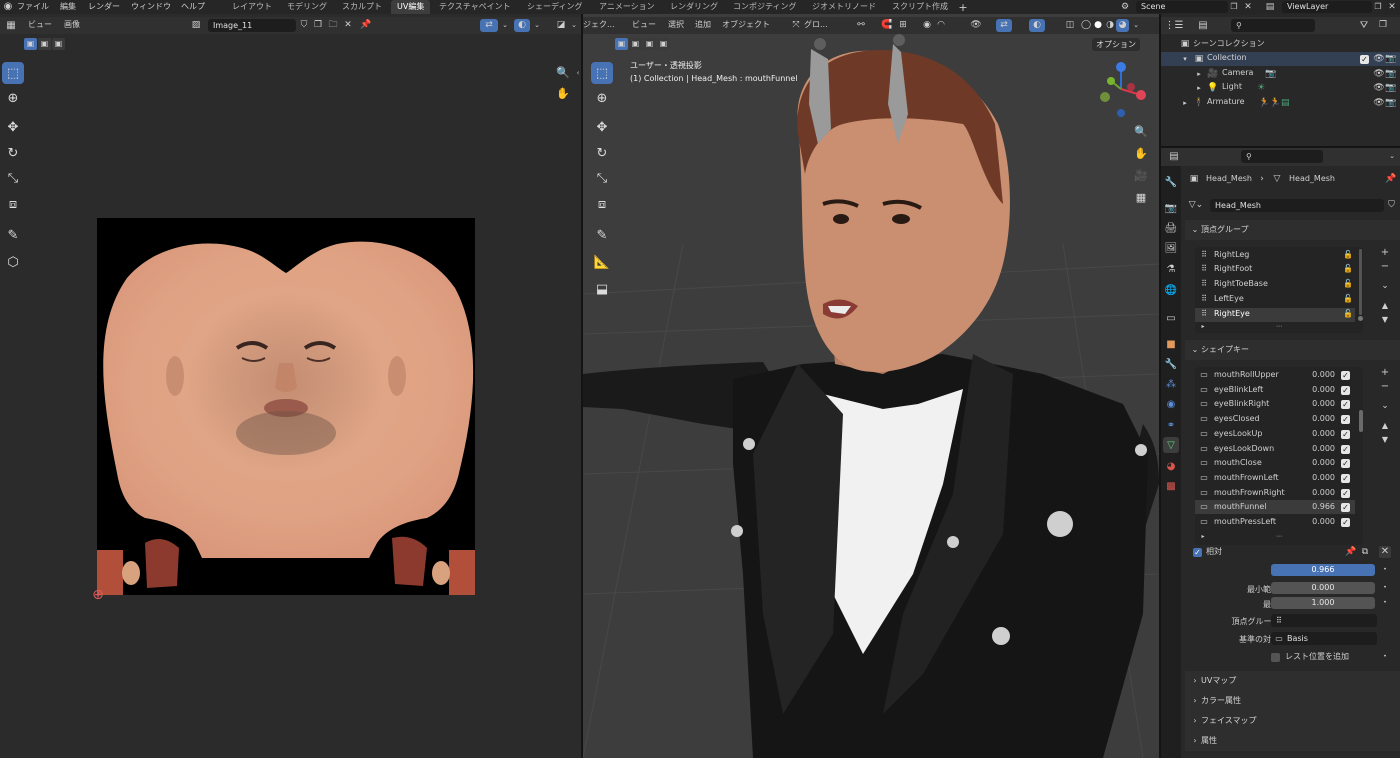 The height and width of the screenshot is (758, 1400). What do you see at coordinates (1240, 507) in the screenshot?
I see `shape-key-name: mouthFunnel` at bounding box center [1240, 507].